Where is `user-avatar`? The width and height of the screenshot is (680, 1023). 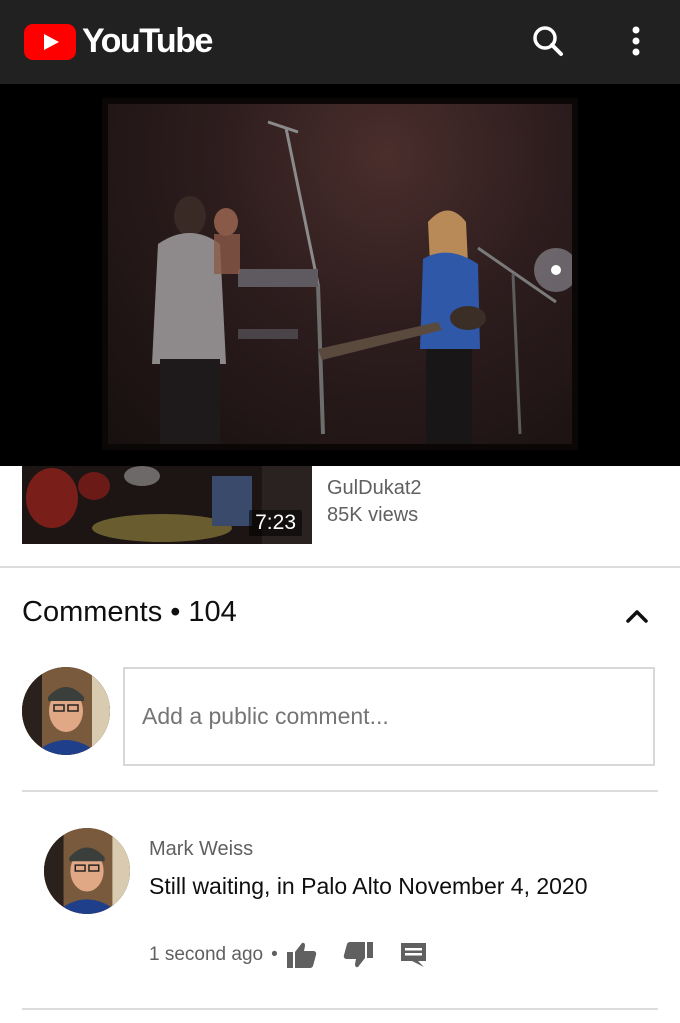 user-avatar is located at coordinates (66, 711).